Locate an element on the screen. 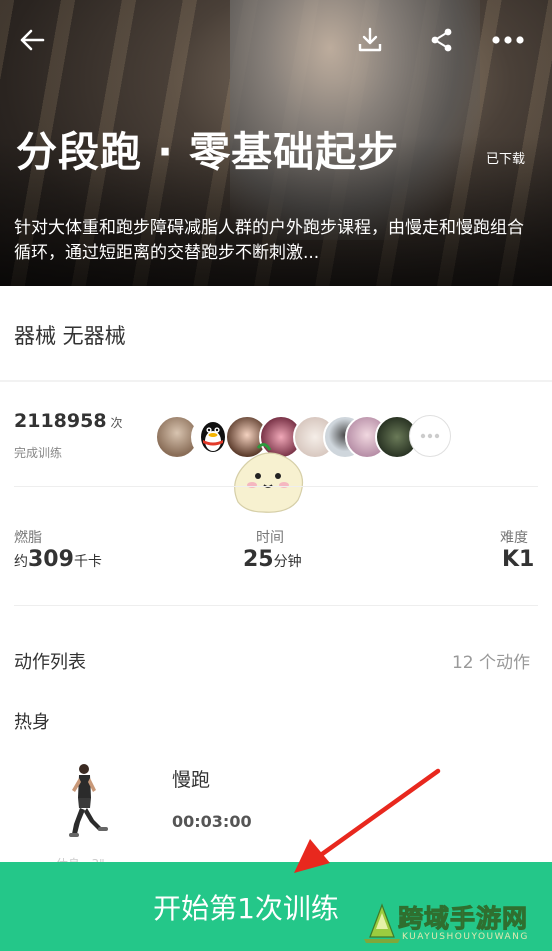  time-label: 时间 is located at coordinates (270, 538).